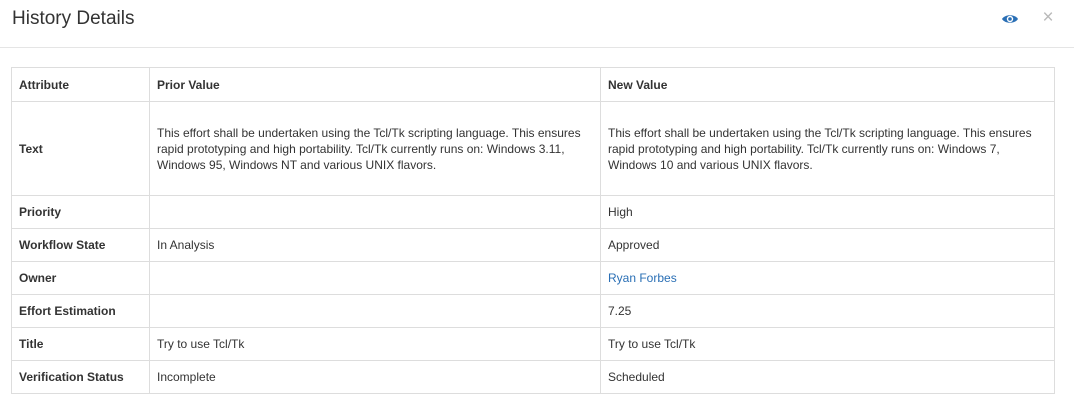 The height and width of the screenshot is (394, 1074). What do you see at coordinates (827, 311) in the screenshot?
I see `new-value-cell: 7.25` at bounding box center [827, 311].